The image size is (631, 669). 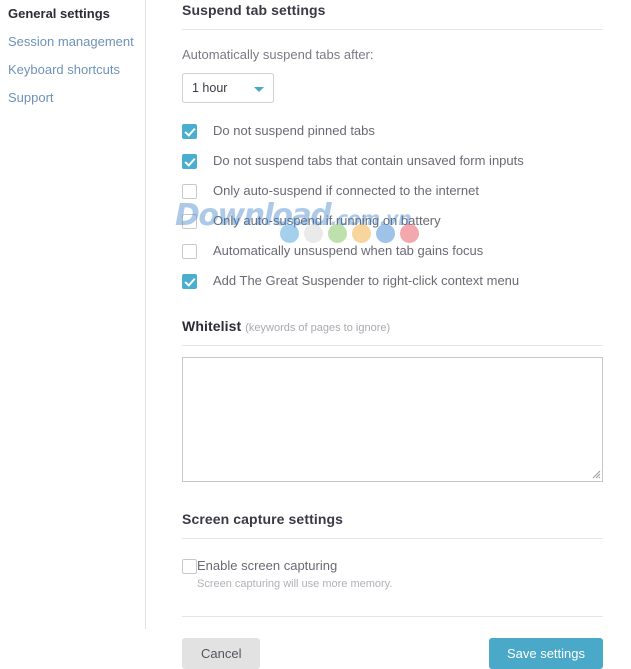 What do you see at coordinates (189, 191) in the screenshot?
I see `checkbox-only-suspend-if-connected` at bounding box center [189, 191].